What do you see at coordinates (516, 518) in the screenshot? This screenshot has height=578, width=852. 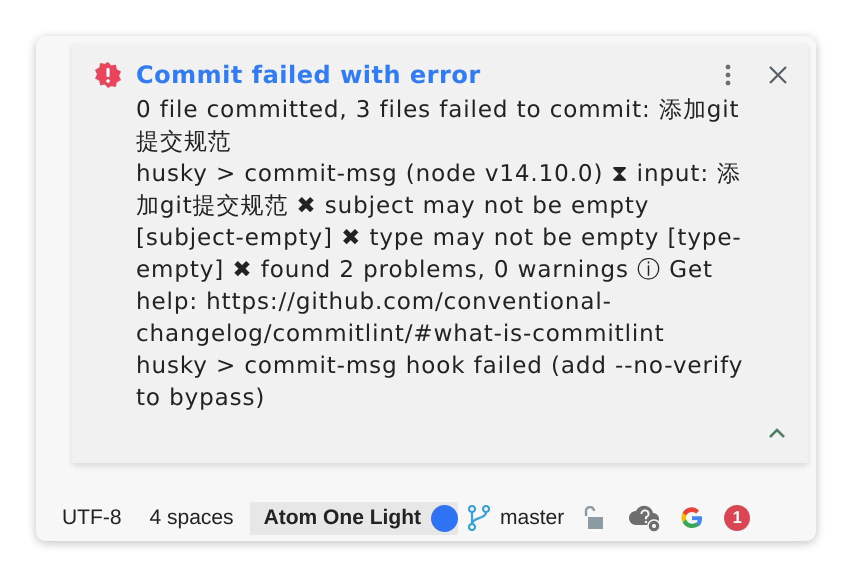 I see `branch-selector: master` at bounding box center [516, 518].